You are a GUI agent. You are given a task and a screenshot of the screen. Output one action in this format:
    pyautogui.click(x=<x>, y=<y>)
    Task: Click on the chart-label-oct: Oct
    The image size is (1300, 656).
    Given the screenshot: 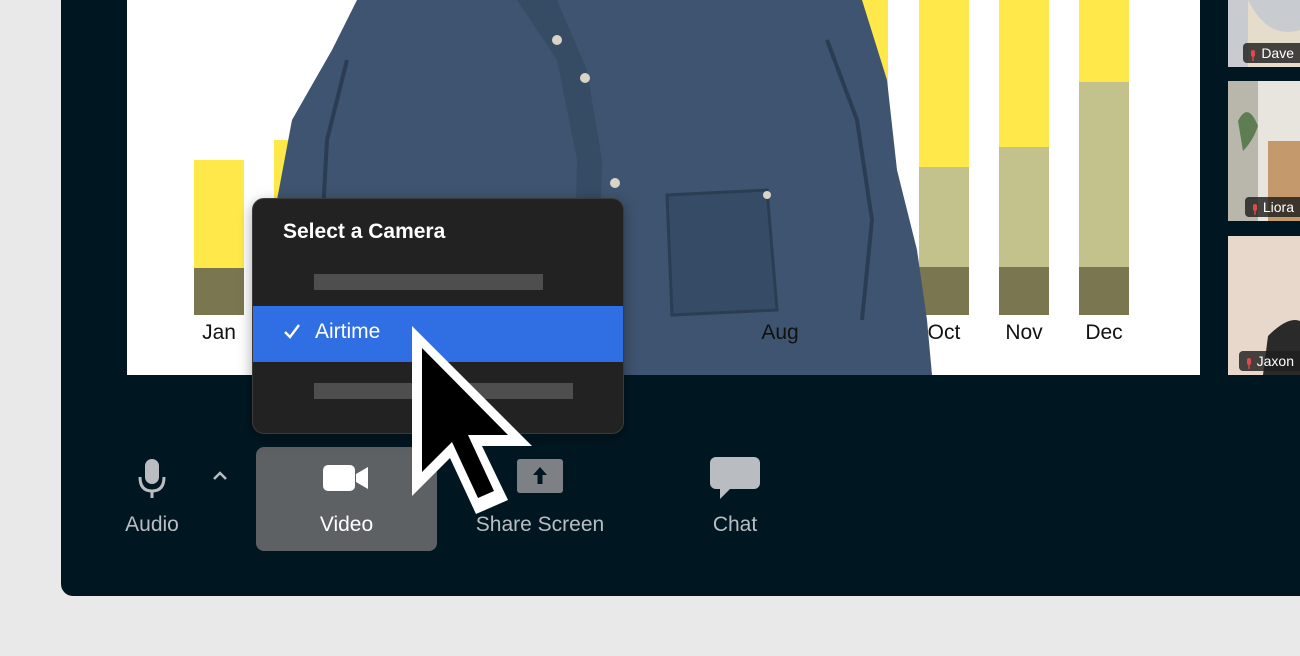 What is the action you would take?
    pyautogui.click(x=944, y=332)
    